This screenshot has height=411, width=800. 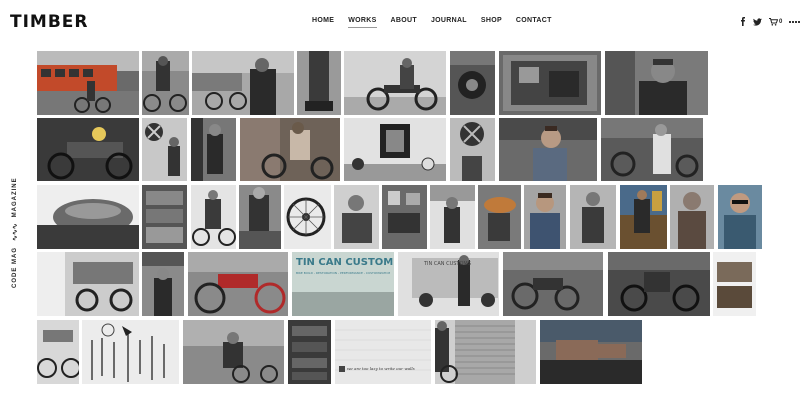 What do you see at coordinates (472, 83) in the screenshot?
I see `photo-bike-detail` at bounding box center [472, 83].